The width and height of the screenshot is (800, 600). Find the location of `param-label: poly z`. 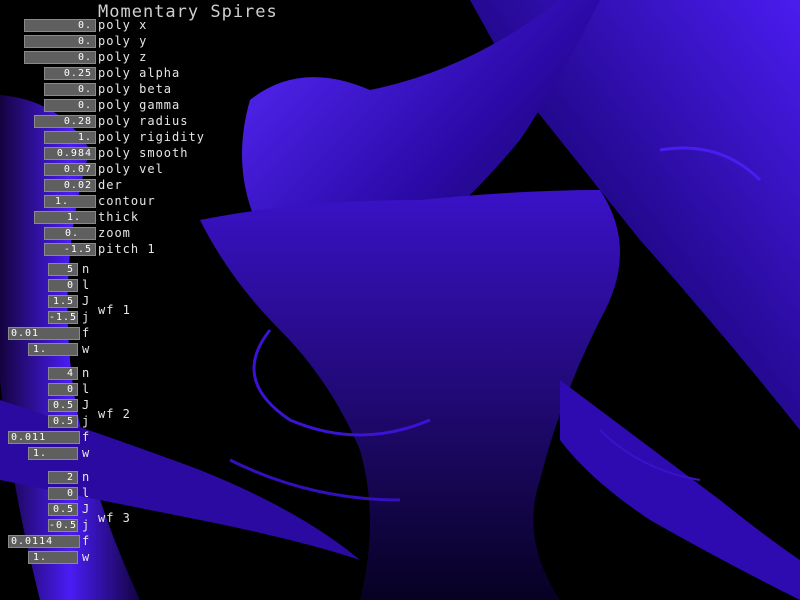

param-label: poly z is located at coordinates (123, 57).